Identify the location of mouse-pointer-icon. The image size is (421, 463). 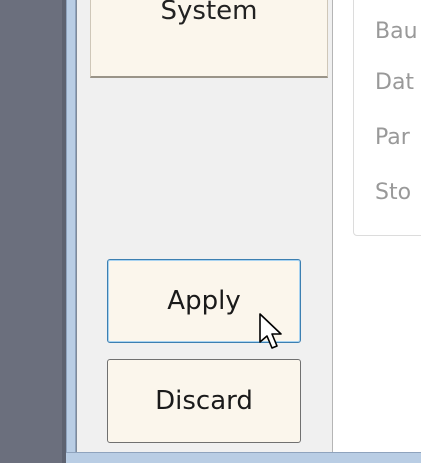
(270, 331).